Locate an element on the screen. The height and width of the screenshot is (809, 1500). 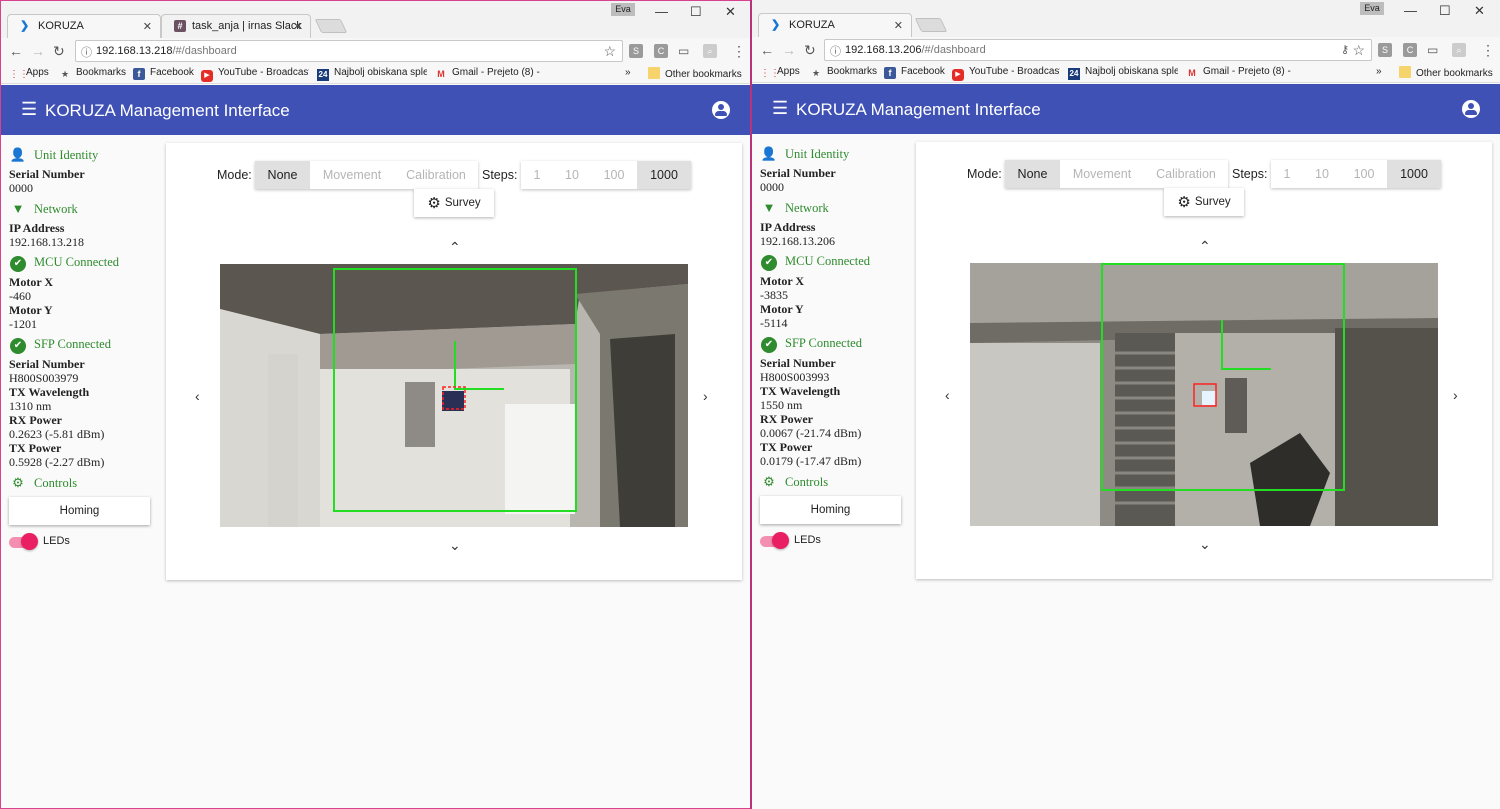
address-bar: ⓘ 192.168.13.206/#/dashboard ⚷ ☆ is located at coordinates (1098, 50).